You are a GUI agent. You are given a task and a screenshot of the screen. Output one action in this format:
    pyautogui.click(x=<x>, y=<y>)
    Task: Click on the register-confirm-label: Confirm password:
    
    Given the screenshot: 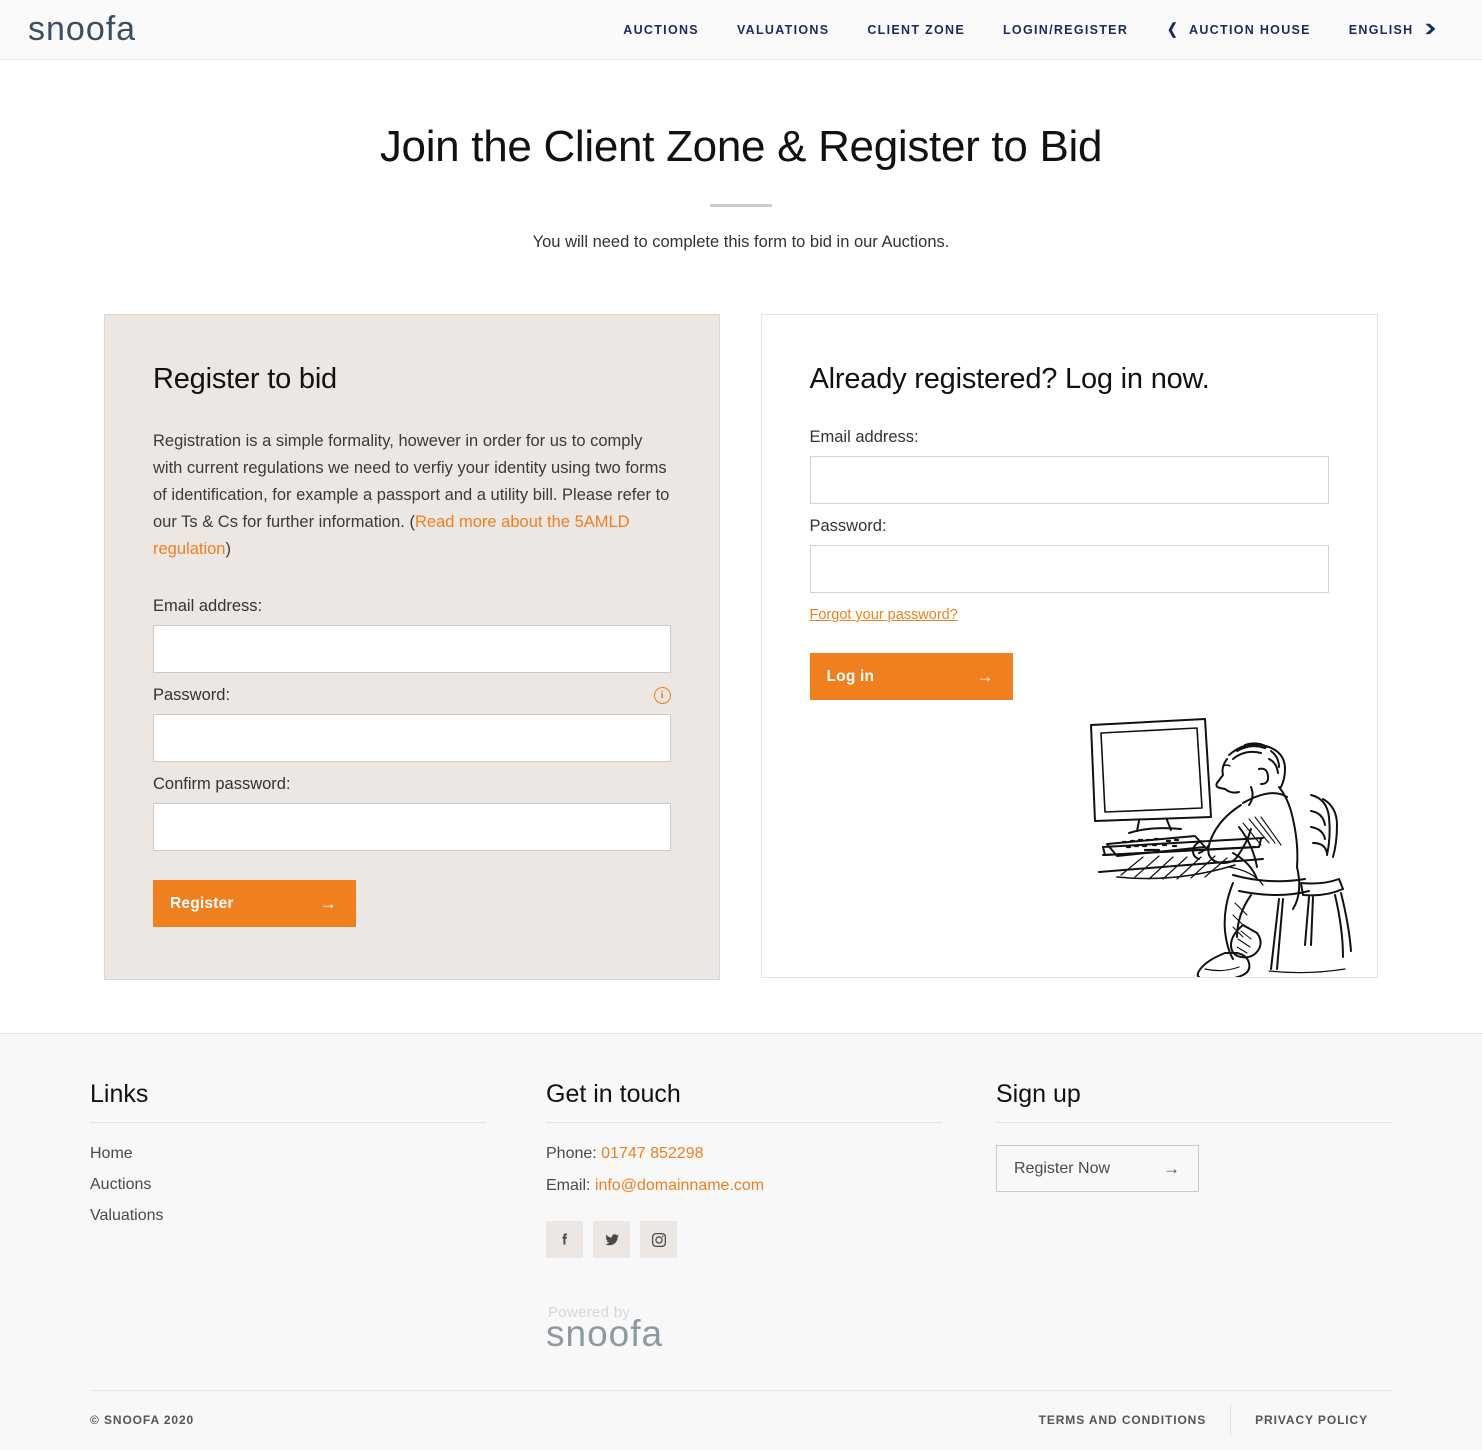 What is the action you would take?
    pyautogui.click(x=222, y=784)
    